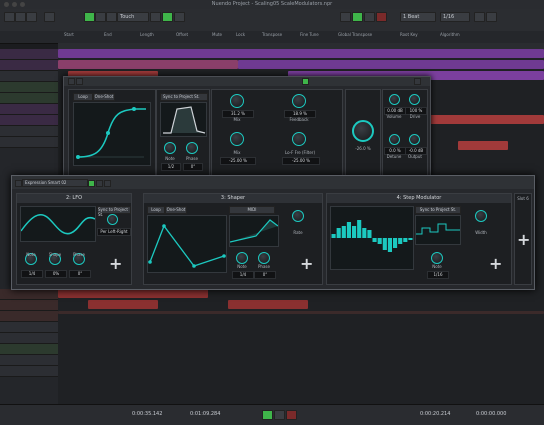  Describe the element at coordinates (252, 210) in the screenshot. I see `shaper-mode-select: MIDI` at that location.